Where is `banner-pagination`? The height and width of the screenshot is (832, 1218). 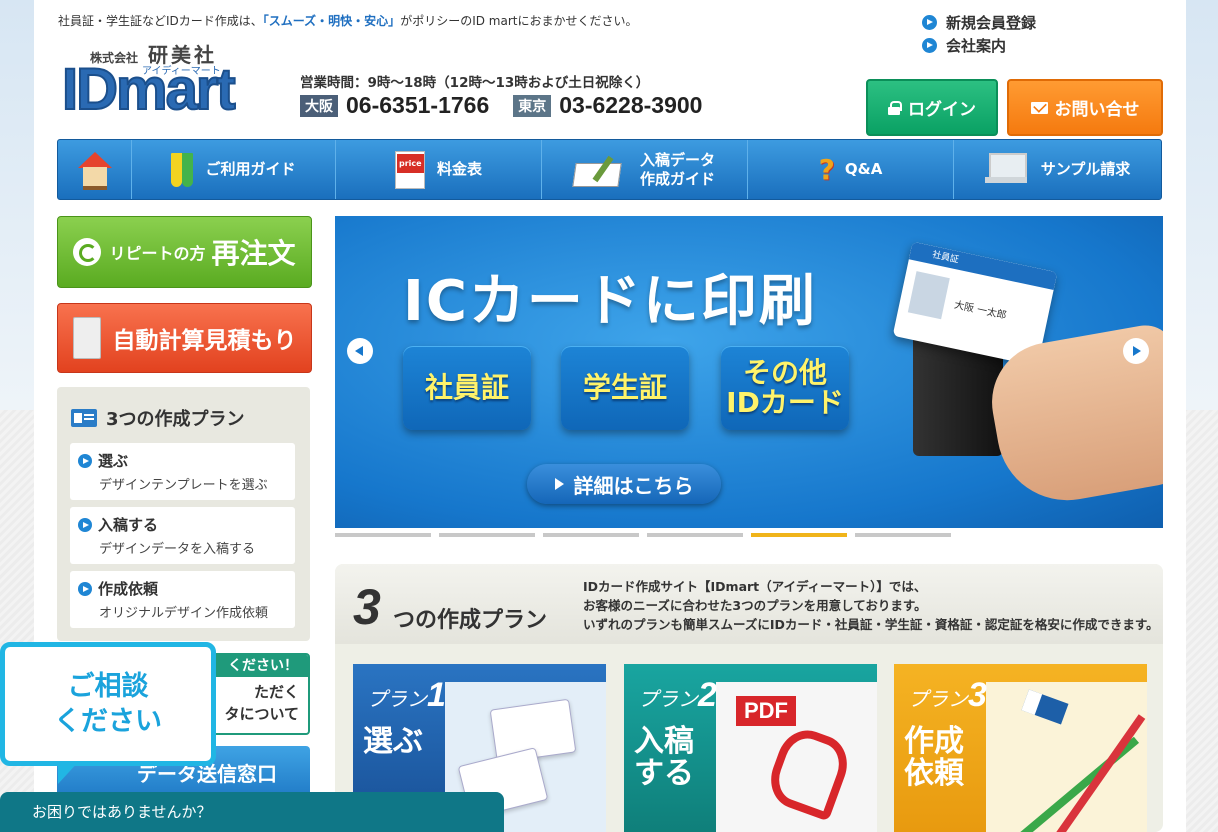 banner-pagination is located at coordinates (647, 535).